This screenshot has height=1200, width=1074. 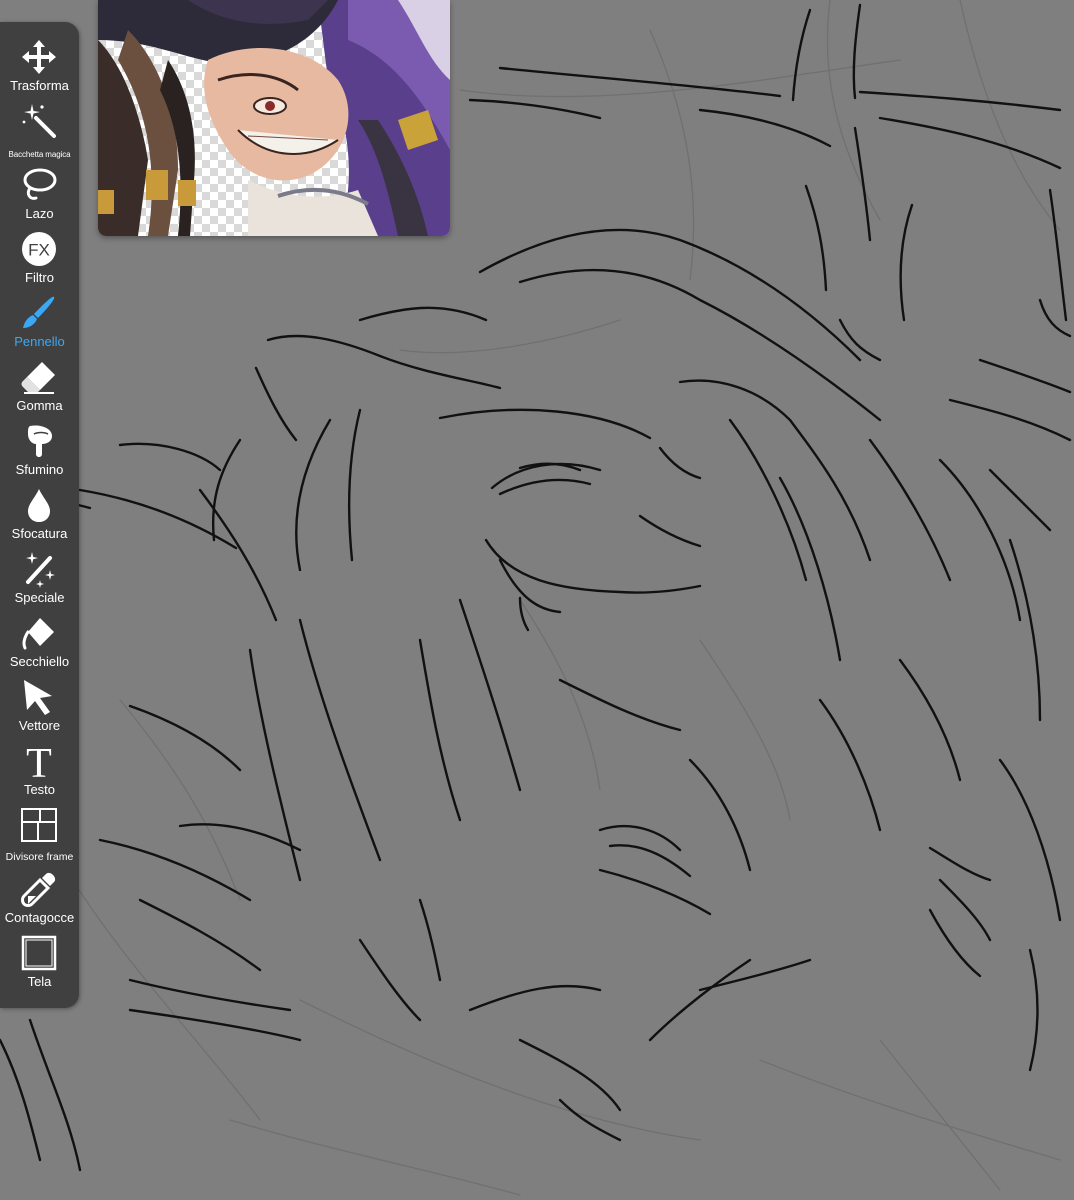 I want to click on tool-label: Secchiello, so click(x=39, y=661).